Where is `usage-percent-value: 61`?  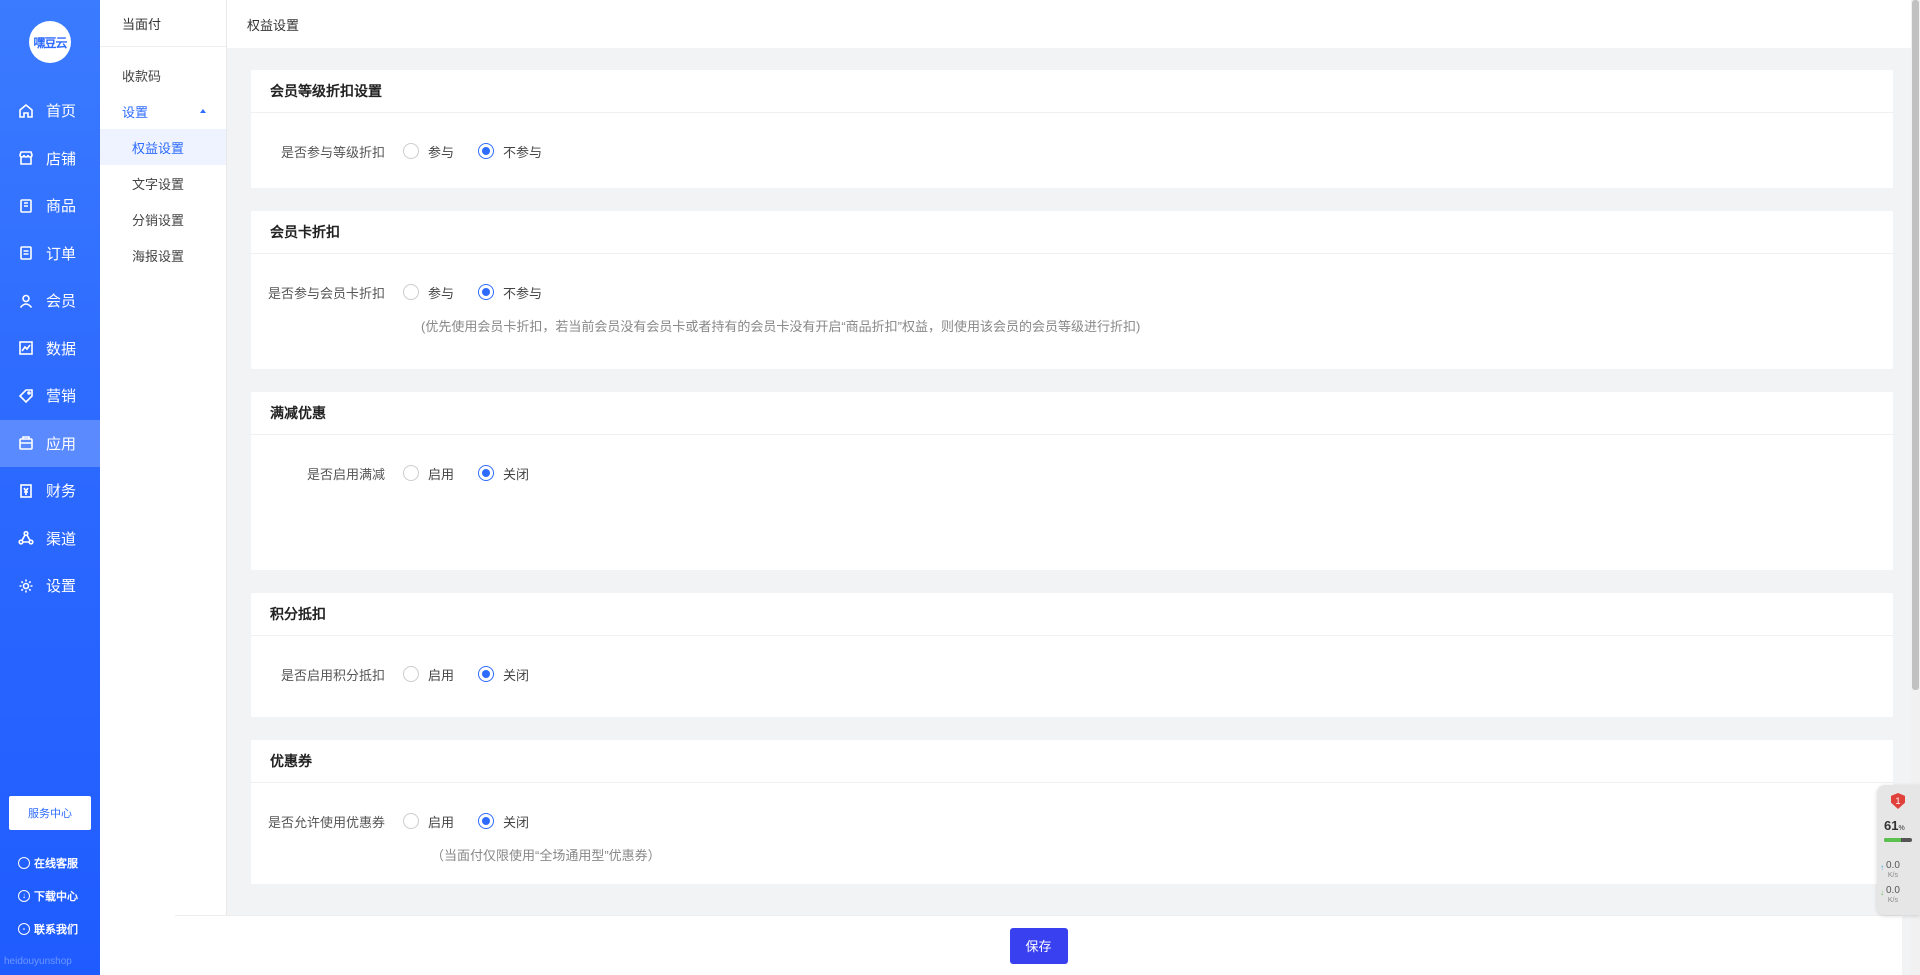
usage-percent-value: 61 is located at coordinates (1891, 825).